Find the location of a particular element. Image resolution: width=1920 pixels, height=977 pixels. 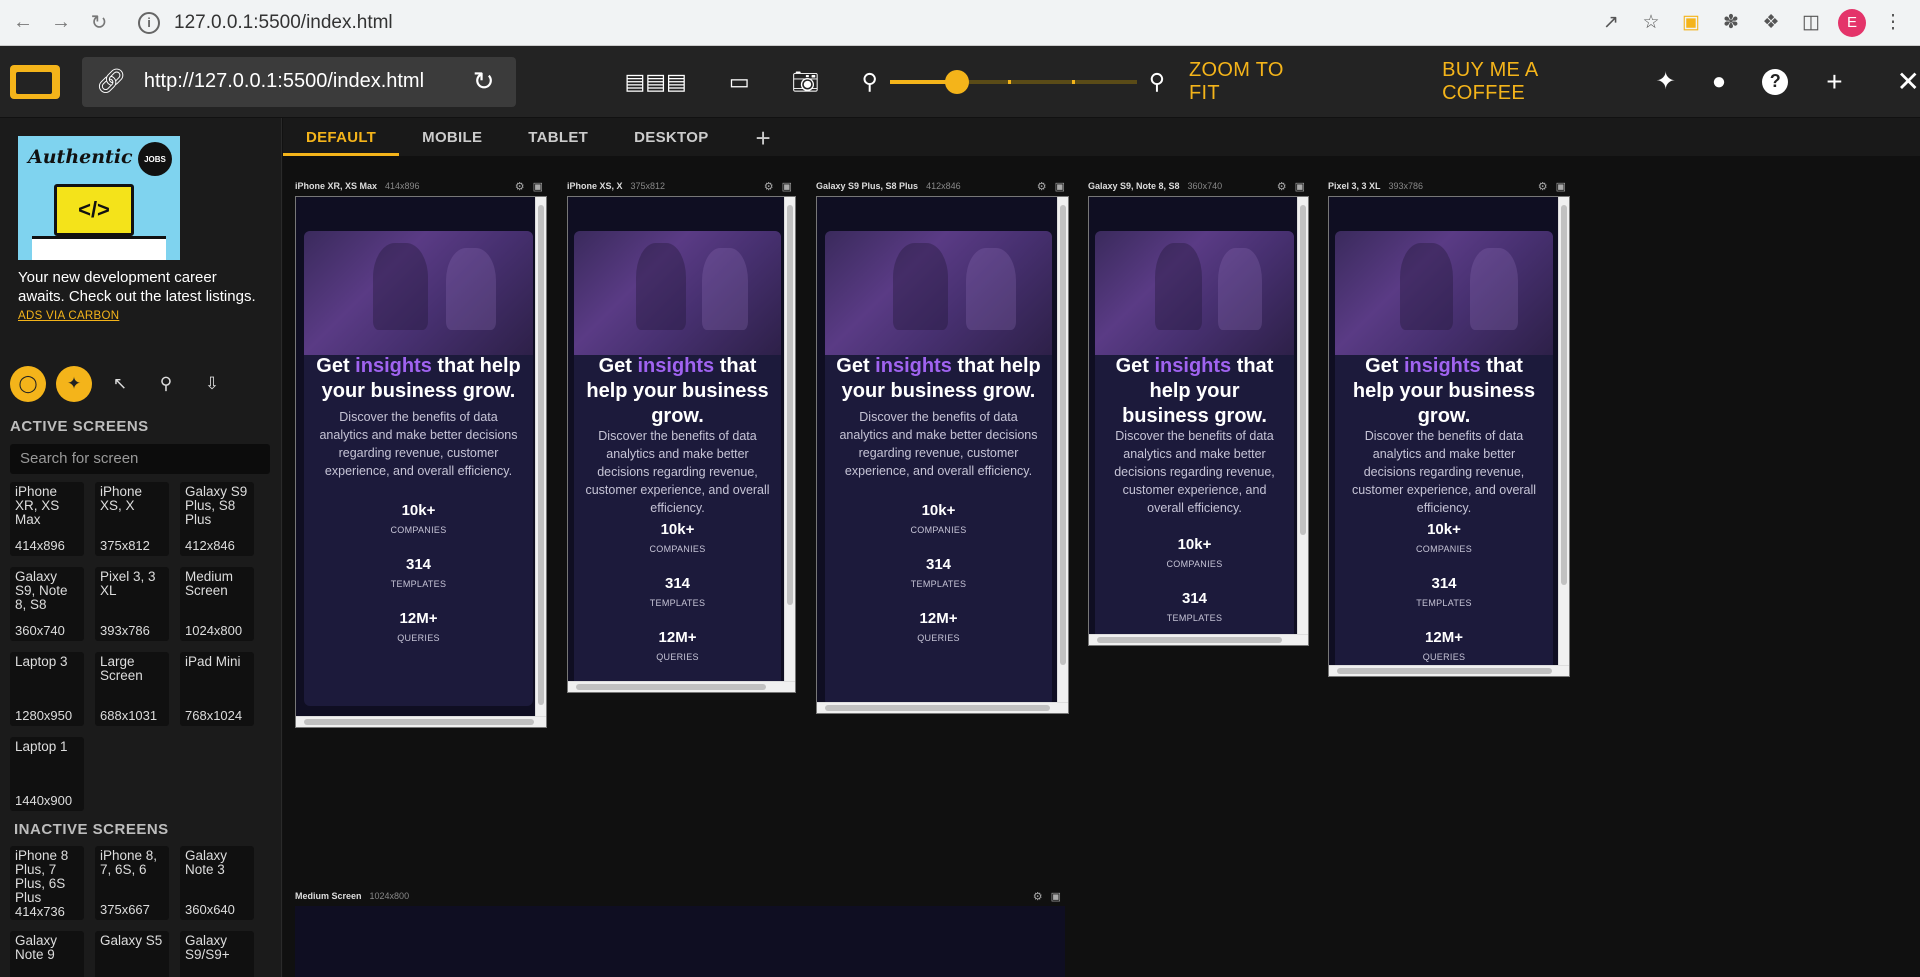

cloud-download-icon: ⇩ is located at coordinates (212, 384).